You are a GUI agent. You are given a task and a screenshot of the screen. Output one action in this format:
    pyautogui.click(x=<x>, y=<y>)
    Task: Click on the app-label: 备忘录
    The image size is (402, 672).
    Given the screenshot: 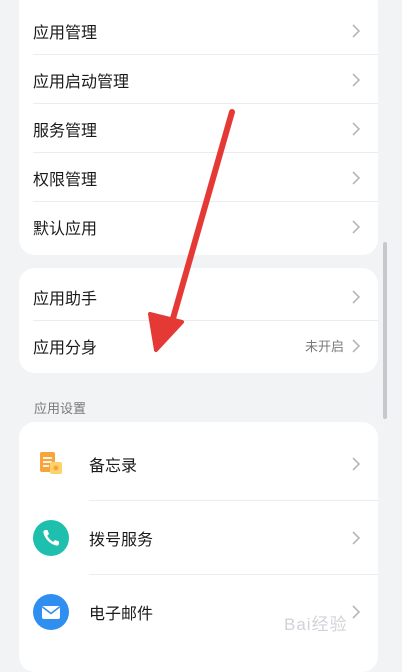 What is the action you would take?
    pyautogui.click(x=113, y=465)
    